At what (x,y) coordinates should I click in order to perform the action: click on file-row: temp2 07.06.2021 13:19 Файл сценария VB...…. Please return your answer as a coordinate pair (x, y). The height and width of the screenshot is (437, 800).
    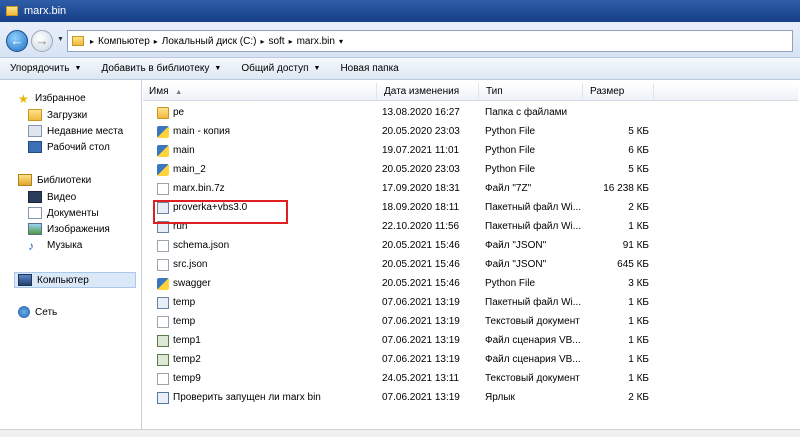
    Looking at the image, I should click on (398, 359).